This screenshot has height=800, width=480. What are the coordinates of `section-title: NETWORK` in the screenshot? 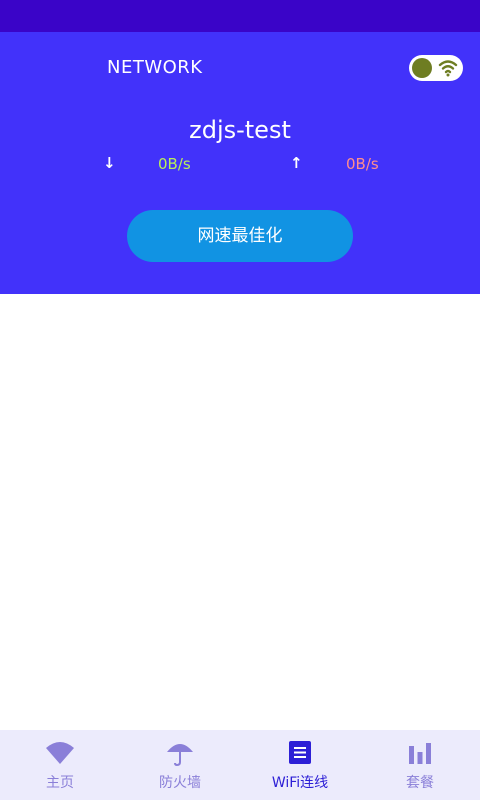 It's located at (155, 67).